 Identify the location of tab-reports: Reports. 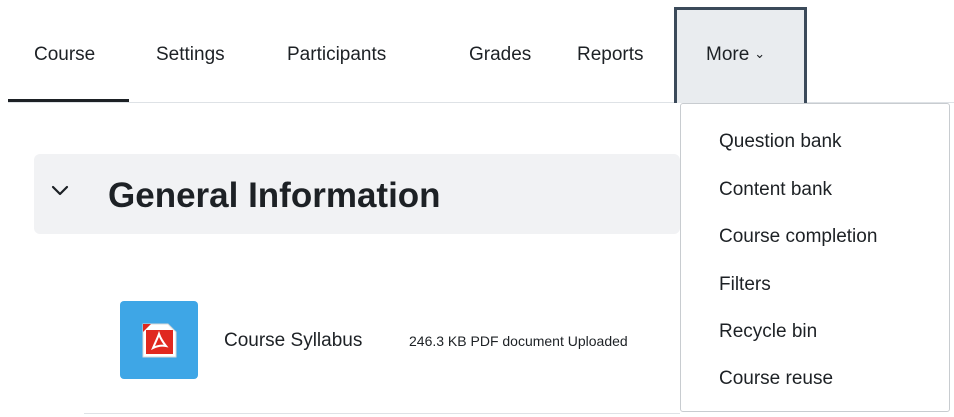
(610, 55).